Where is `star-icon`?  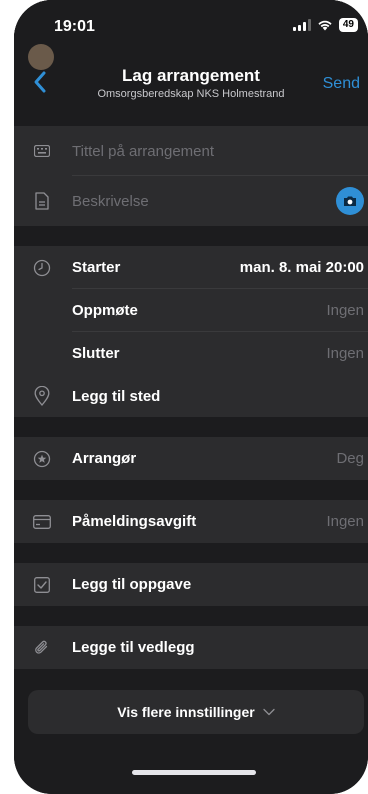
star-icon is located at coordinates (42, 459).